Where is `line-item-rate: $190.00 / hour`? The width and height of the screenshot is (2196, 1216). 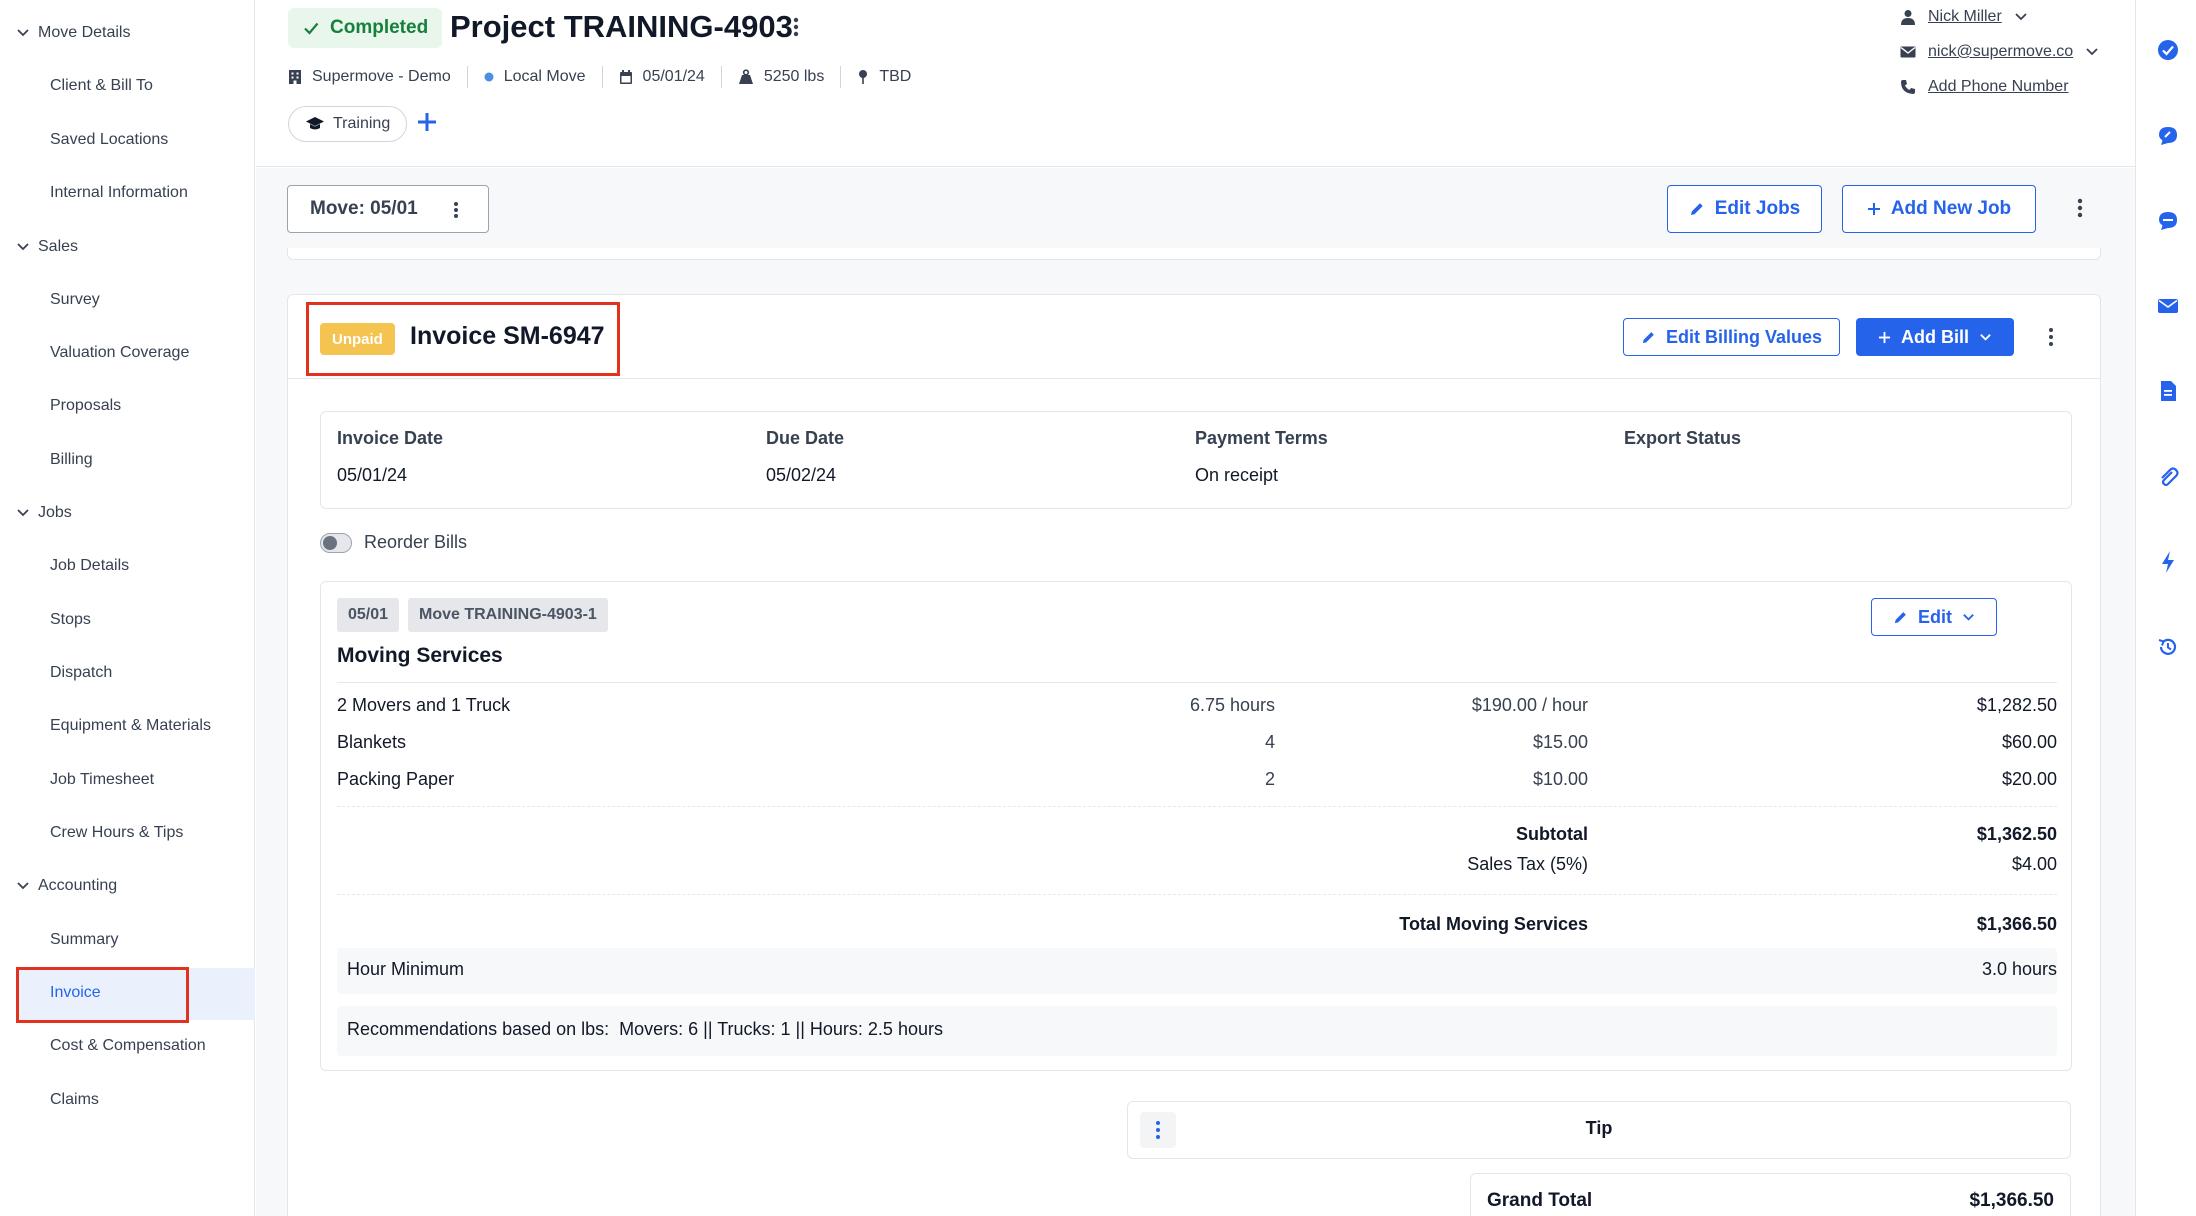 line-item-rate: $190.00 / hour is located at coordinates (1529, 705).